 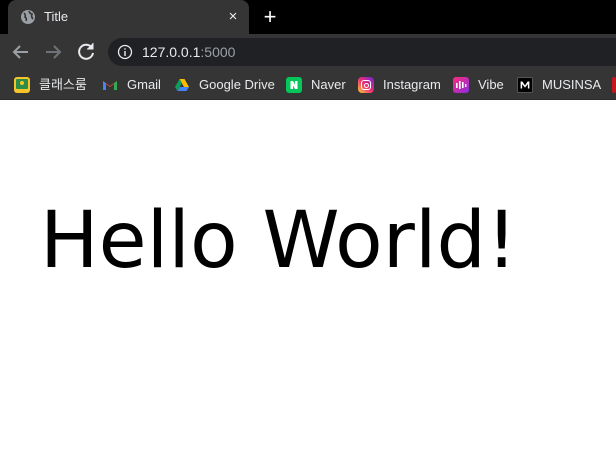 What do you see at coordinates (56, 16) in the screenshot?
I see `tab-title: Title` at bounding box center [56, 16].